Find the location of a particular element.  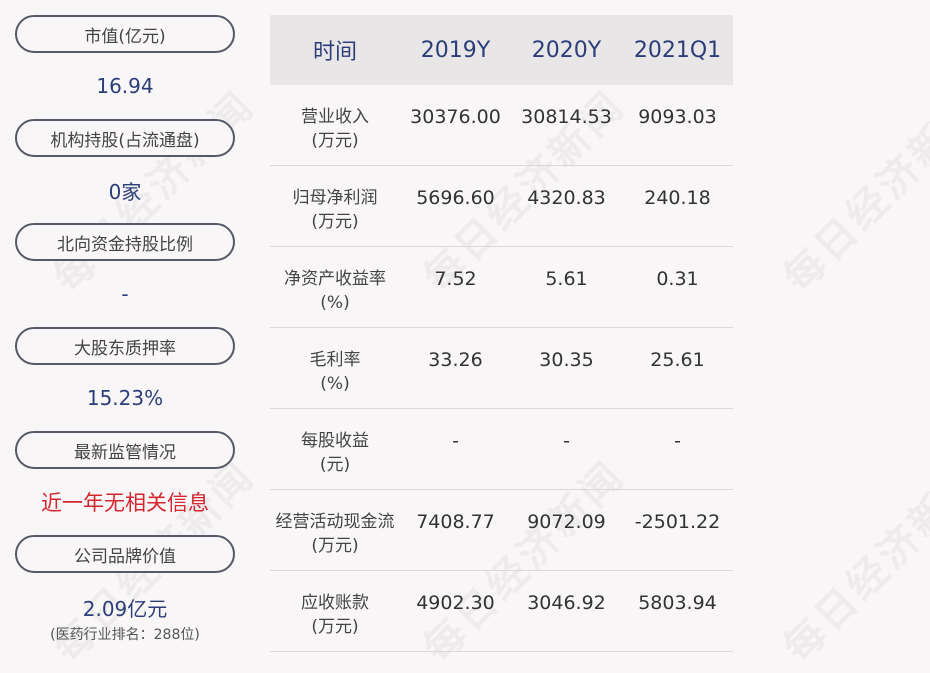

metric-label: 机构持股(占流通盘) is located at coordinates (125, 138).